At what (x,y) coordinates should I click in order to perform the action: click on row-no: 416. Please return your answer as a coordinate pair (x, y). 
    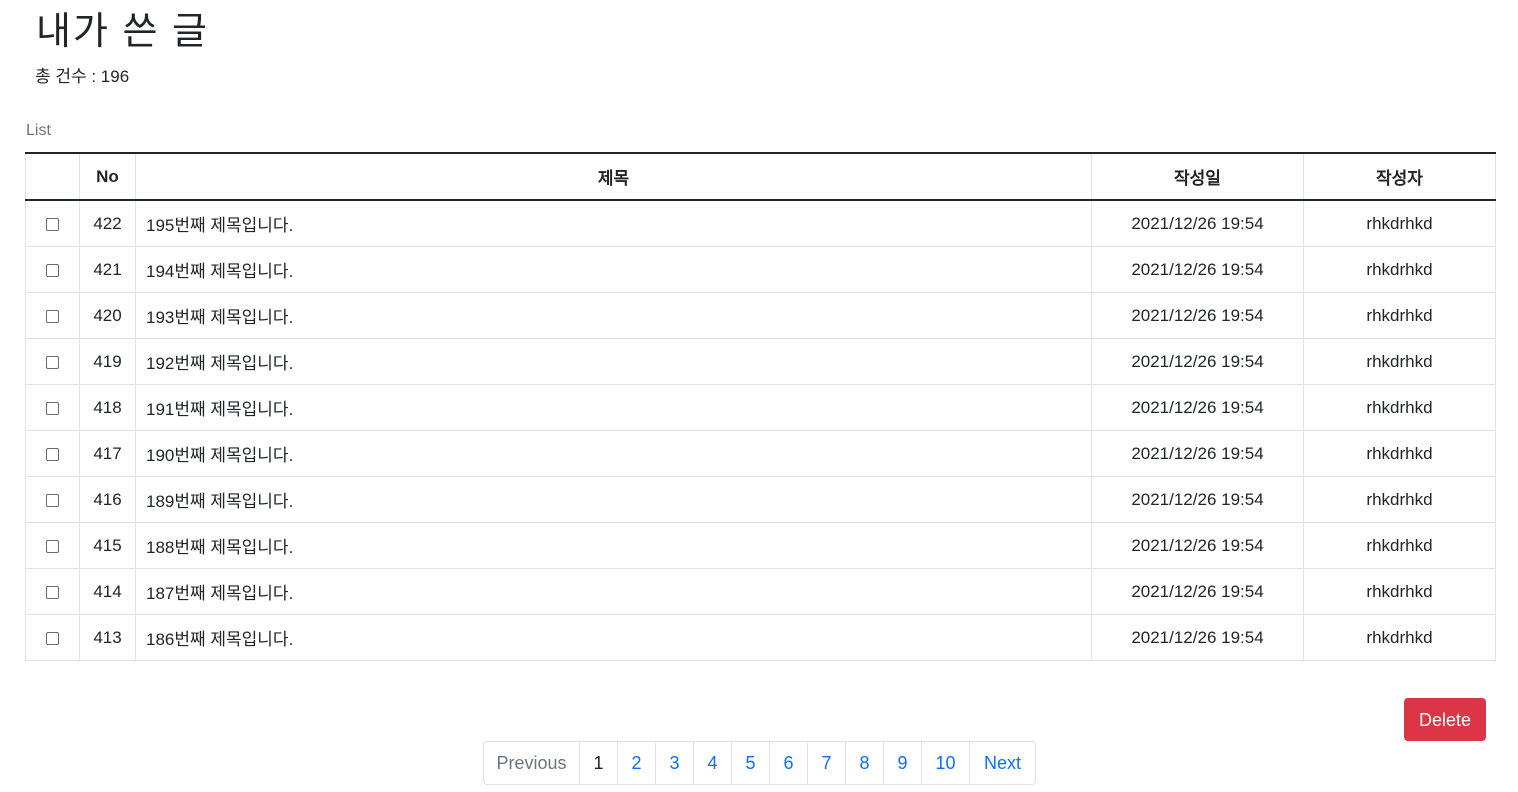
    Looking at the image, I should click on (107, 499).